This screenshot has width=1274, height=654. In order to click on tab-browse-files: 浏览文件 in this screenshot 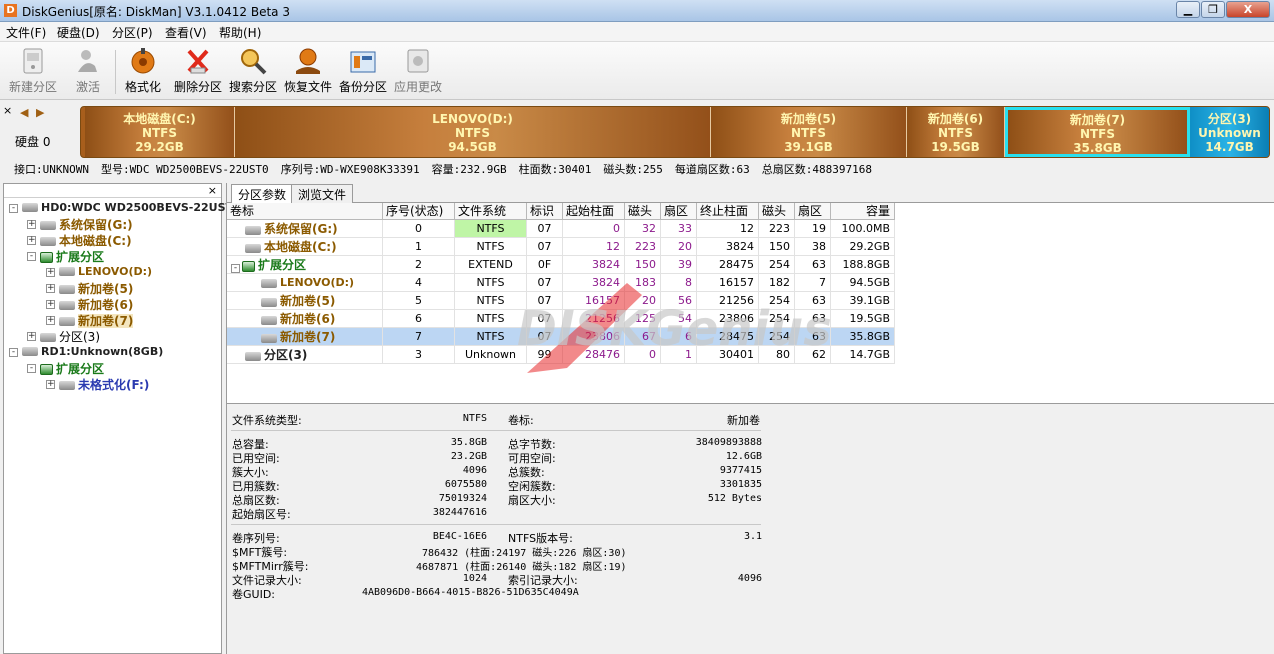, I will do `click(322, 193)`.